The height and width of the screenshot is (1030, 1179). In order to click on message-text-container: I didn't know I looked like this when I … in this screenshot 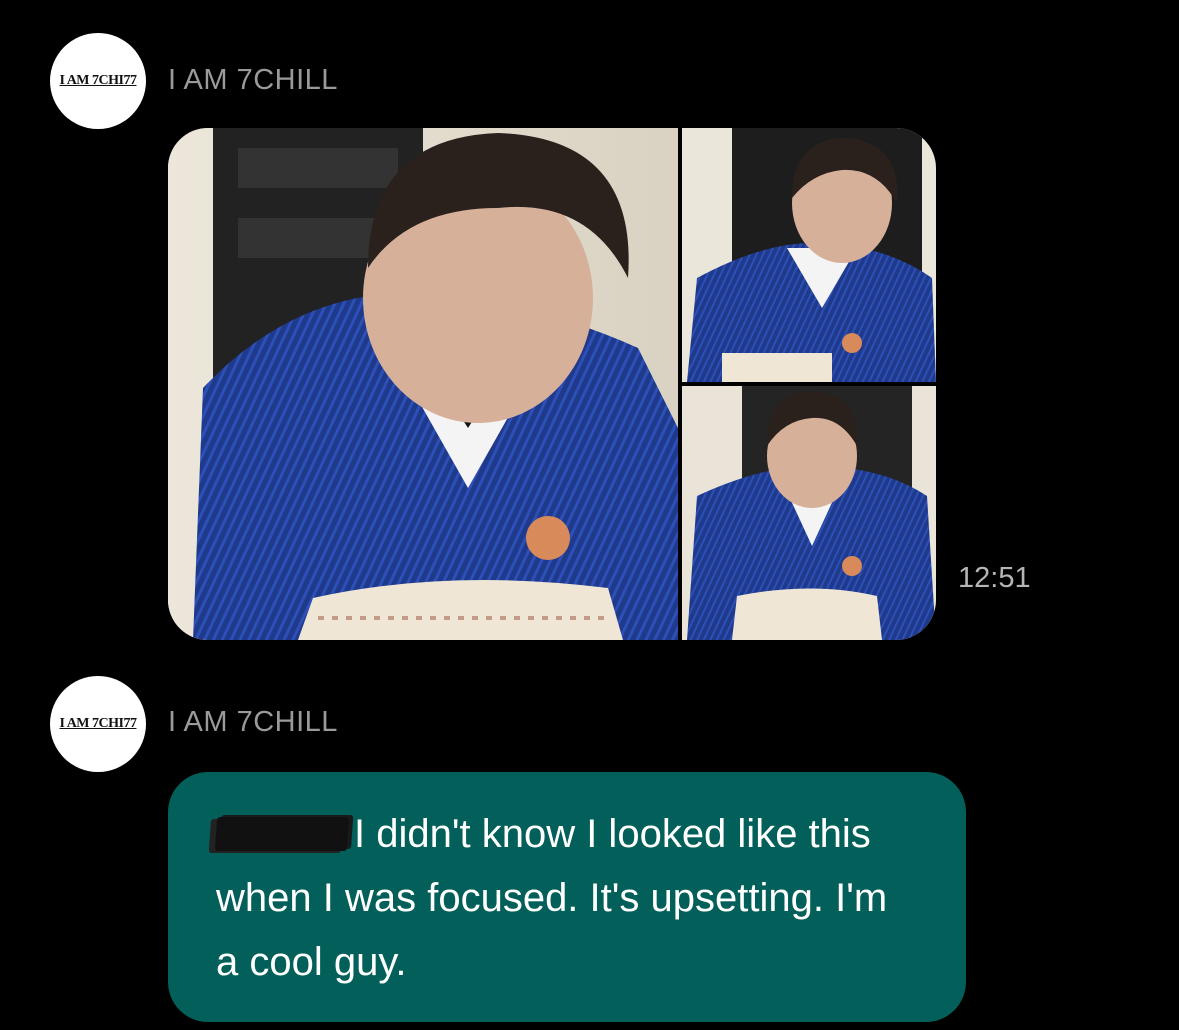, I will do `click(566, 898)`.